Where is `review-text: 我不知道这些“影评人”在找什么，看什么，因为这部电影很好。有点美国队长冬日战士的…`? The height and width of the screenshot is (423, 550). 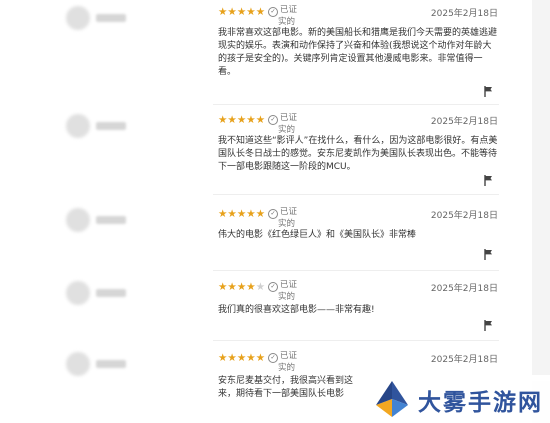
review-text: 我不知道这些“影评人”在找什么，看什么，因为这部电影很好。有点美国队长冬日战士的… is located at coordinates (358, 154).